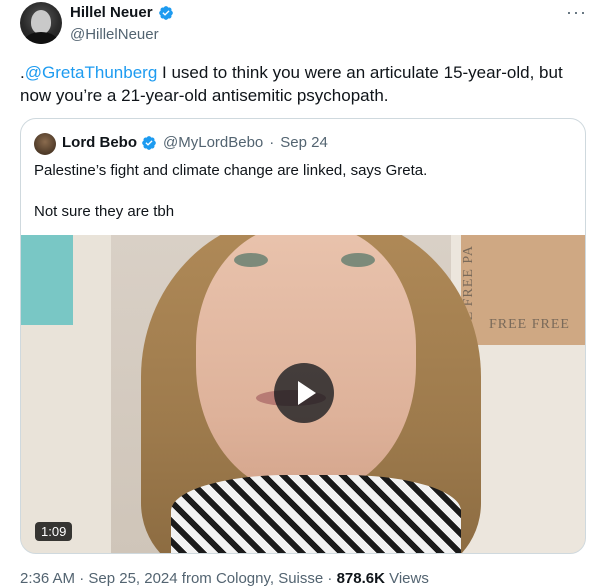 This screenshot has width=598, height=587. What do you see at coordinates (149, 142) in the screenshot?
I see `quote-verified-badge-icon` at bounding box center [149, 142].